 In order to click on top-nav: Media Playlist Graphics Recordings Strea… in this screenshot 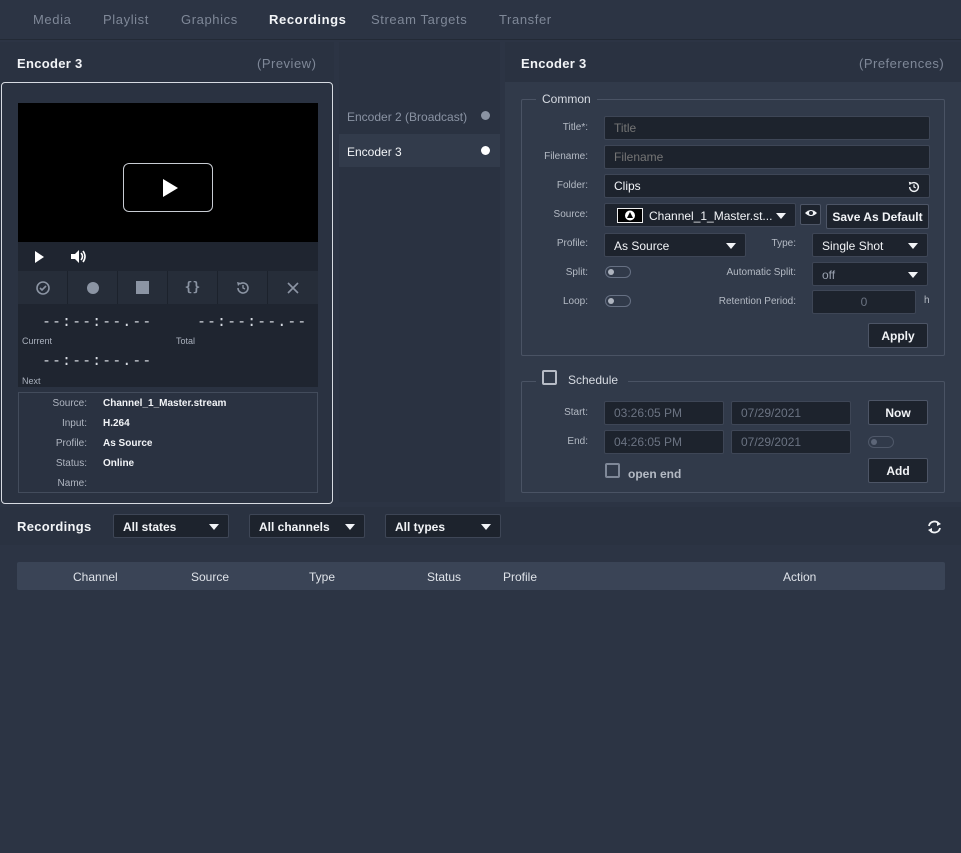, I will do `click(480, 20)`.